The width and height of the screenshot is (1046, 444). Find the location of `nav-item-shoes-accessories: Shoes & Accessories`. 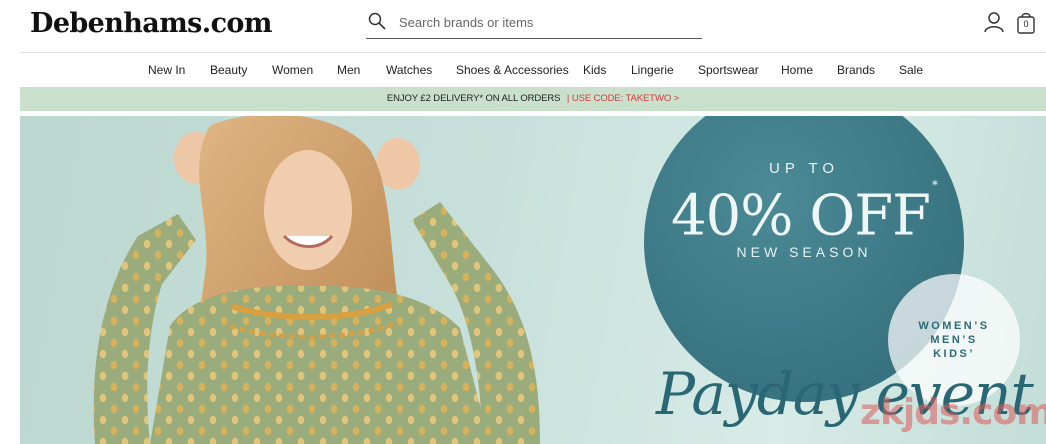

nav-item-shoes-accessories: Shoes & Accessories is located at coordinates (512, 70).